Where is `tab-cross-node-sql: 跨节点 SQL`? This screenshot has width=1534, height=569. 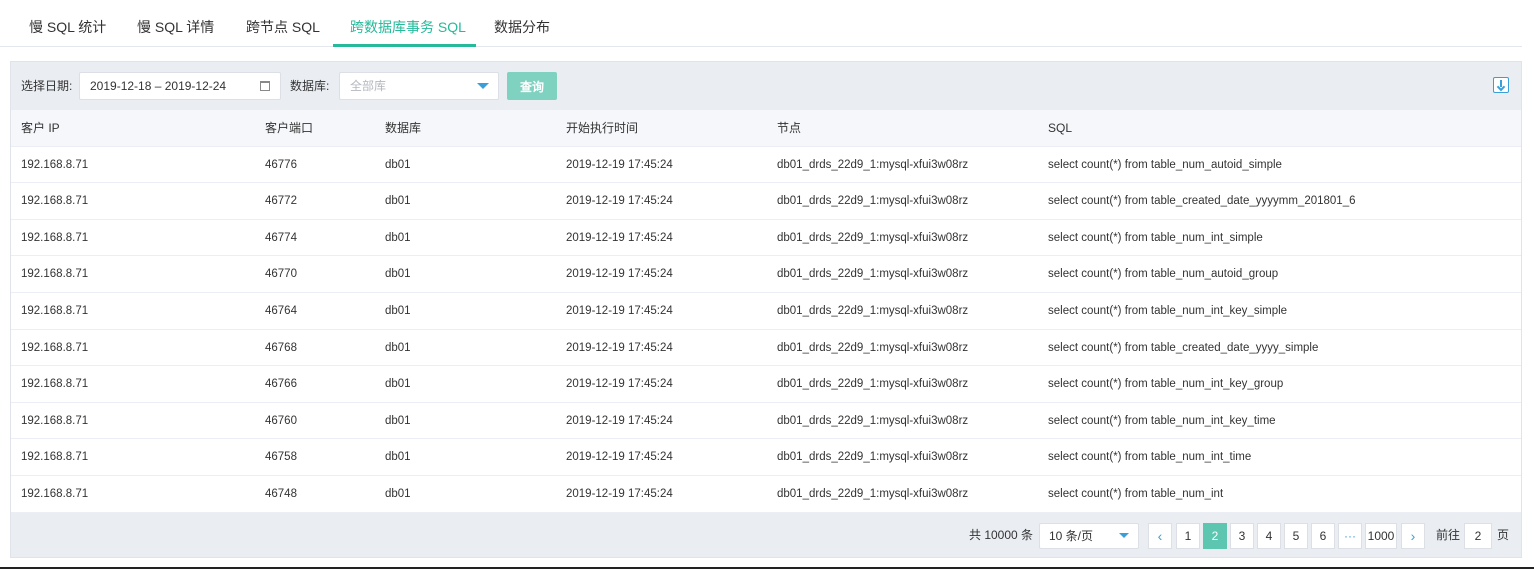 tab-cross-node-sql: 跨节点 SQL is located at coordinates (283, 23).